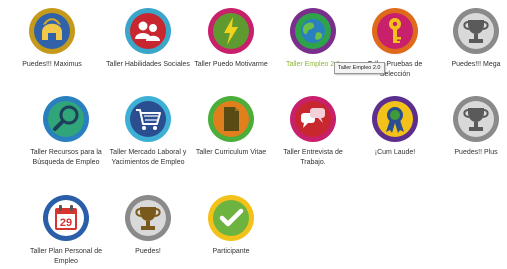 This screenshot has width=507, height=269. I want to click on badge-puedes-plus: Puedes!! Plus, so click(470, 126).